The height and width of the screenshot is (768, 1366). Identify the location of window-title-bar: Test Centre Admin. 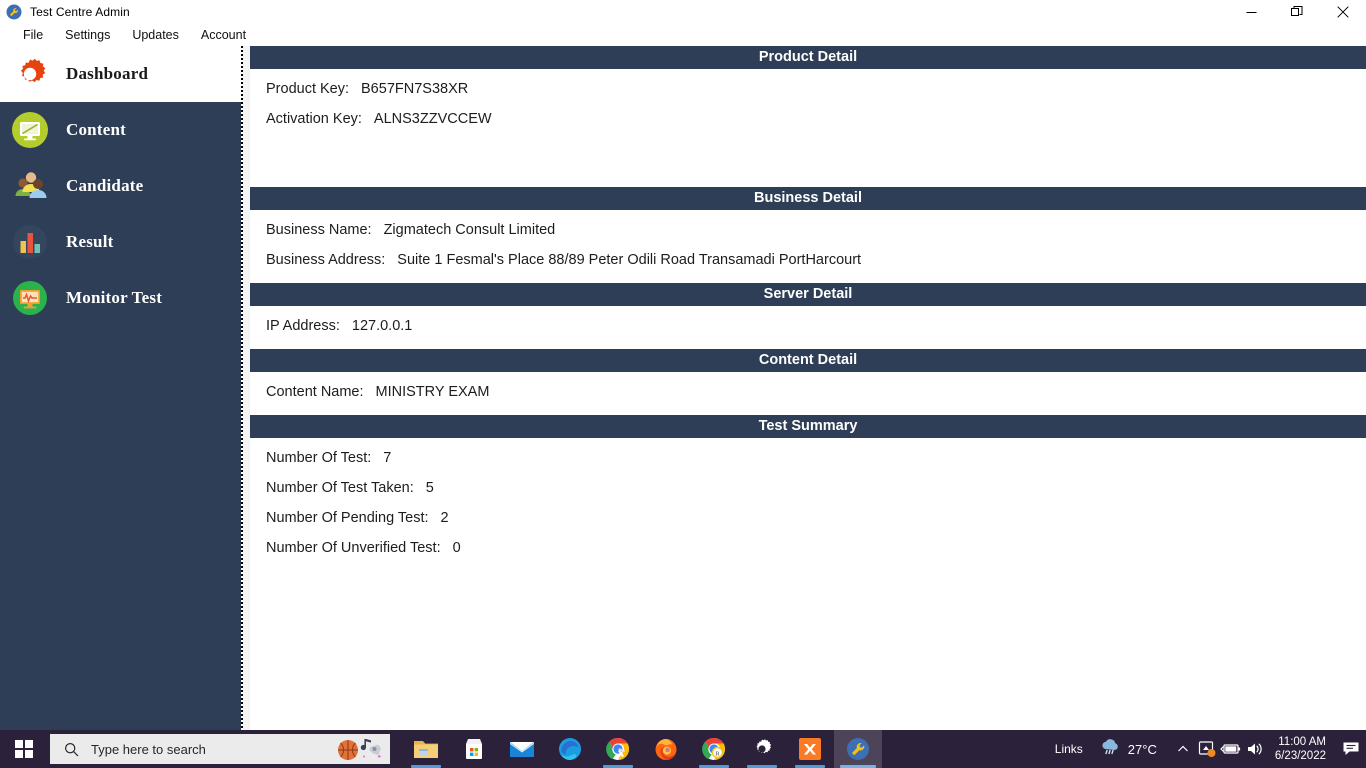
(683, 12).